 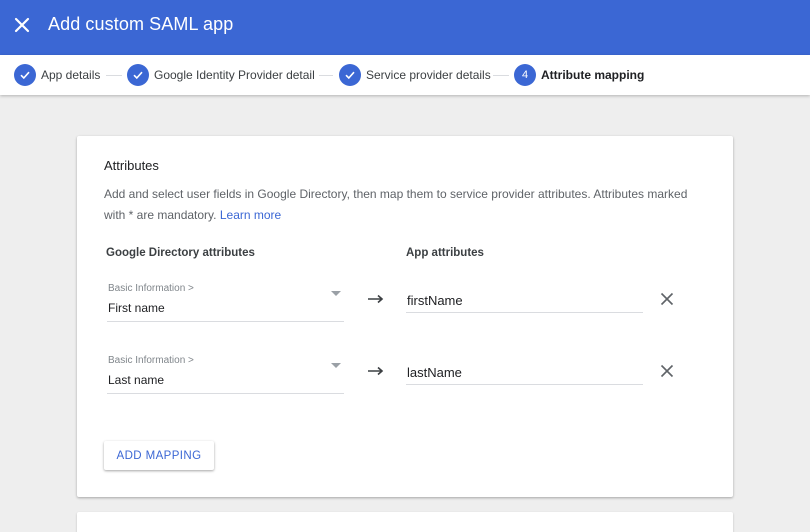 I want to click on learn-more-link: Learn more, so click(x=250, y=215).